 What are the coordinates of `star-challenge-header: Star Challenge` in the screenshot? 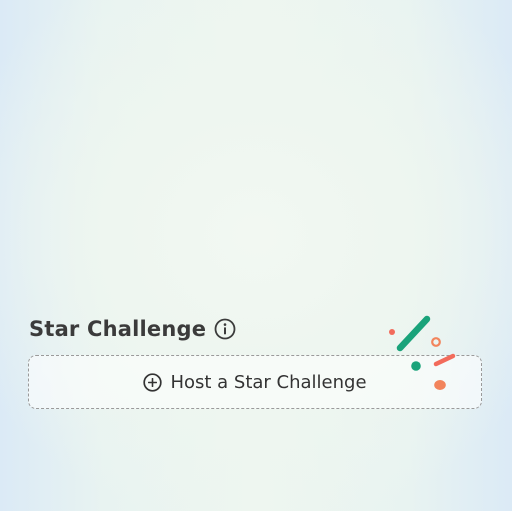 It's located at (132, 329).